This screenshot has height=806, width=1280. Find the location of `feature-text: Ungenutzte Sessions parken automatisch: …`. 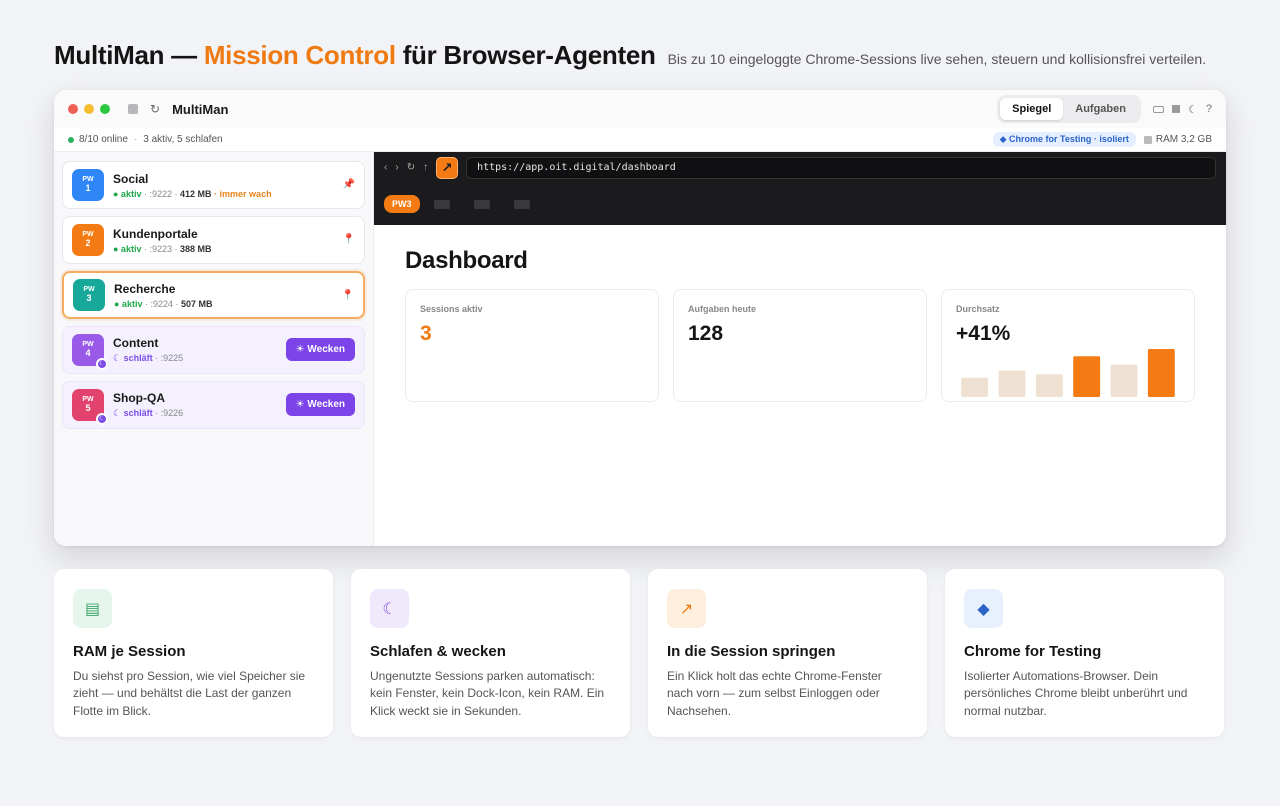

feature-text: Ungenutzte Sessions parken automatisch: … is located at coordinates (487, 693).